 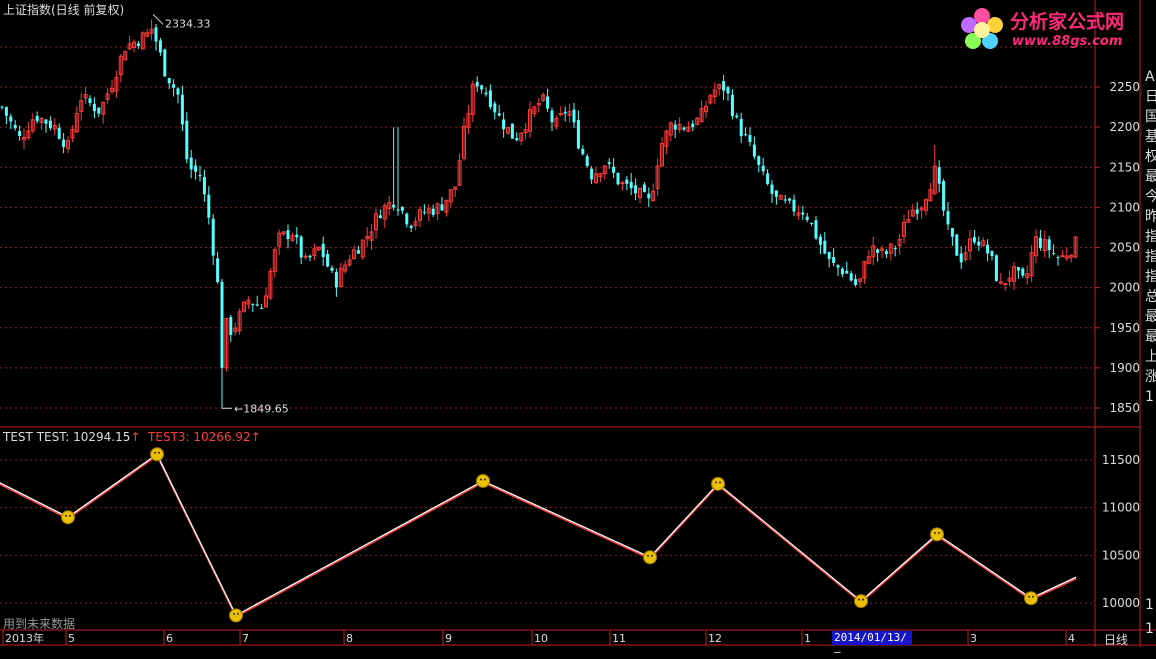 I want to click on date-tick-label: 6, so click(x=169, y=638).